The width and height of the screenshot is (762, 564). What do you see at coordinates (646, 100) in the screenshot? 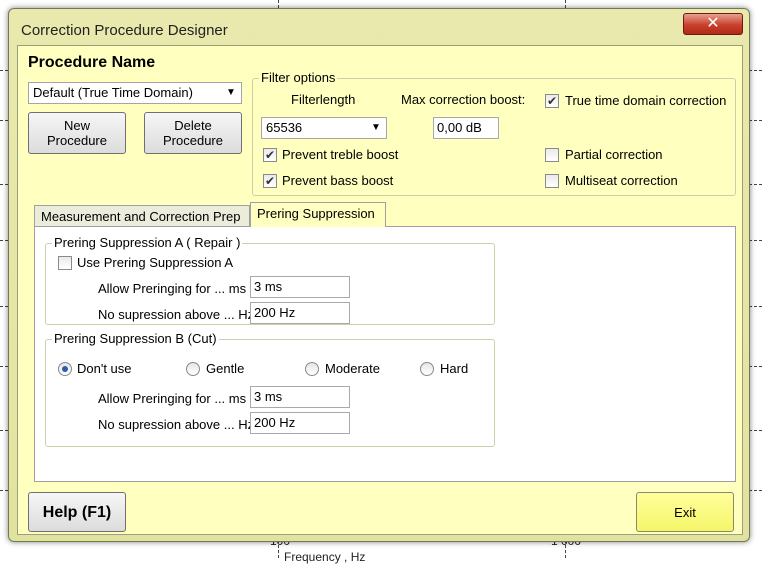
I see `true-time-label: True time domain correction` at bounding box center [646, 100].